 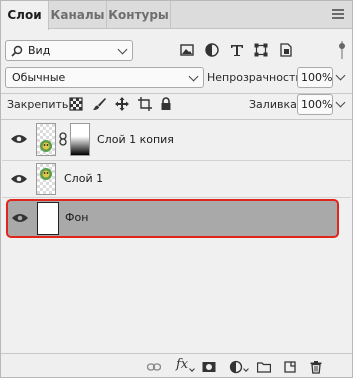 What do you see at coordinates (99, 104) in the screenshot?
I see `lock-pixels-brush-icon` at bounding box center [99, 104].